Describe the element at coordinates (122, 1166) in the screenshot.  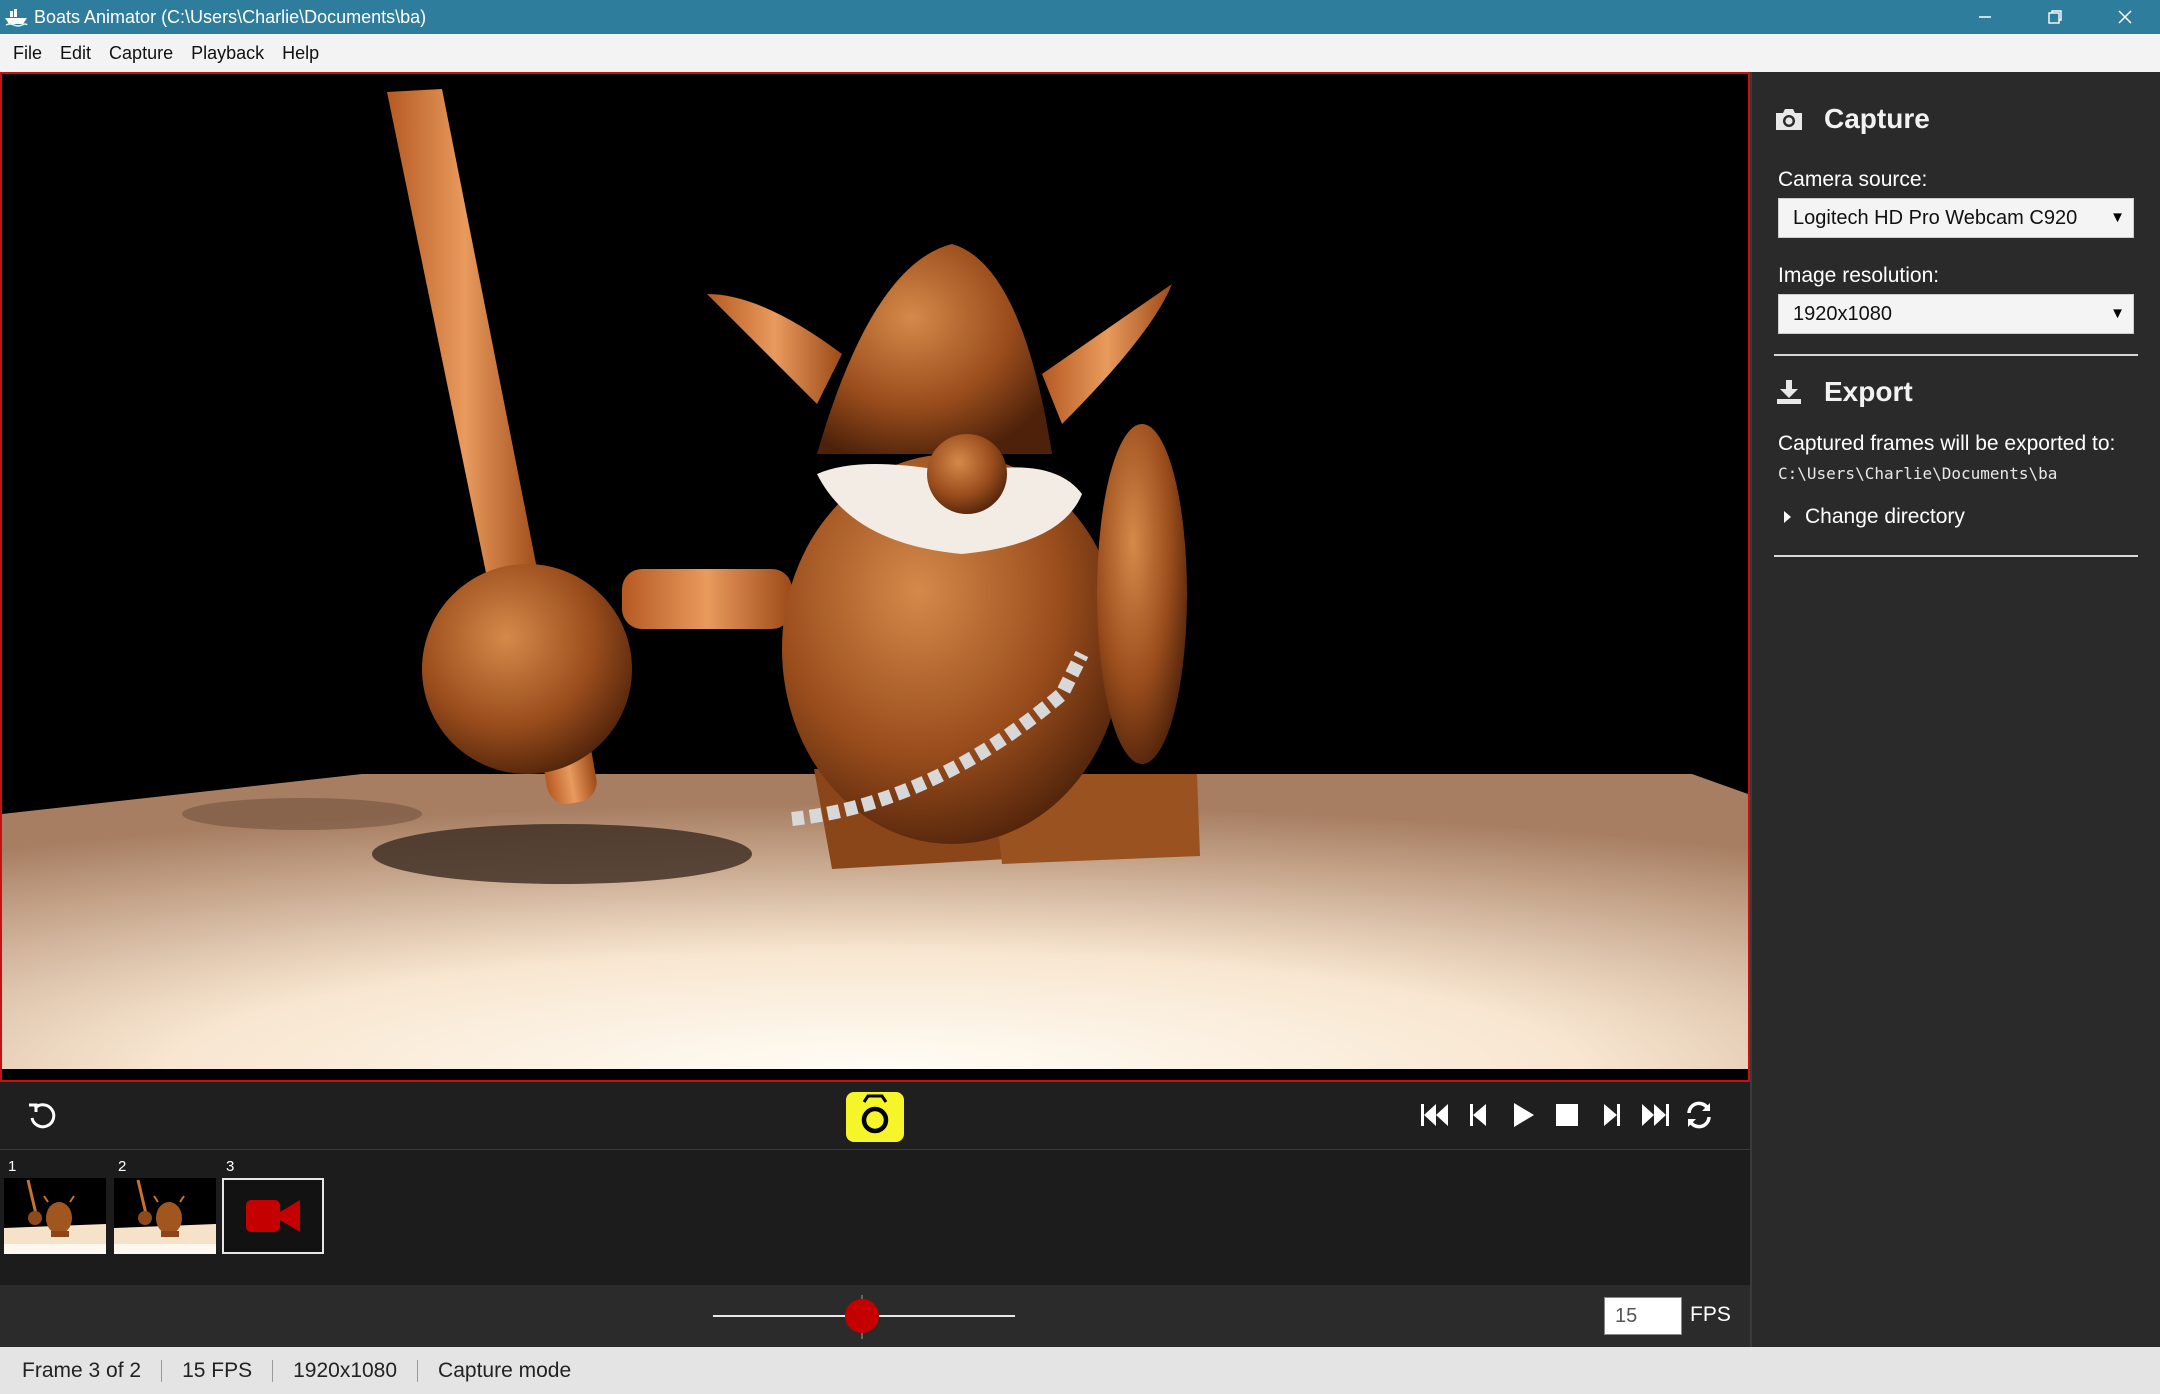
I see `frame-number: 2` at that location.